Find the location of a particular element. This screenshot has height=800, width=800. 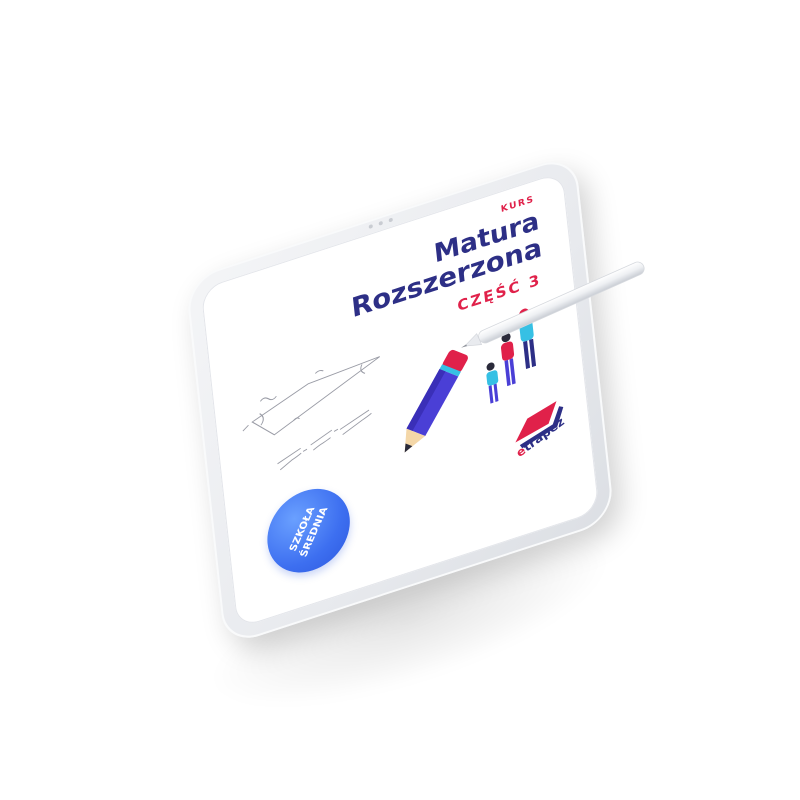

badge-text: SZKOŁA ŚREDNIA is located at coordinates (308, 531).